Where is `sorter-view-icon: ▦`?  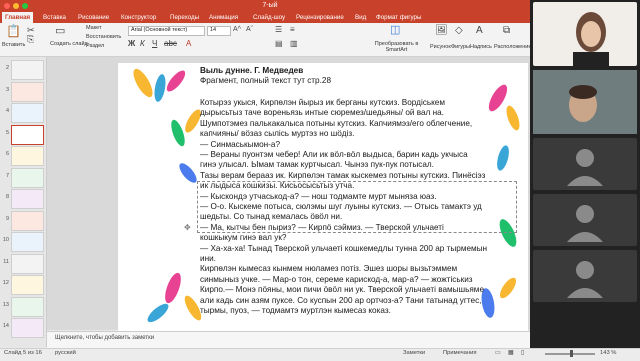 sorter-view-icon: ▦ is located at coordinates (510, 353).